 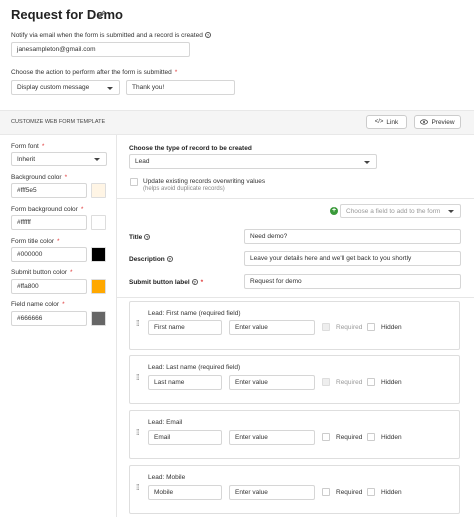 I want to click on field-name-color-input: #666666, so click(x=49, y=318).